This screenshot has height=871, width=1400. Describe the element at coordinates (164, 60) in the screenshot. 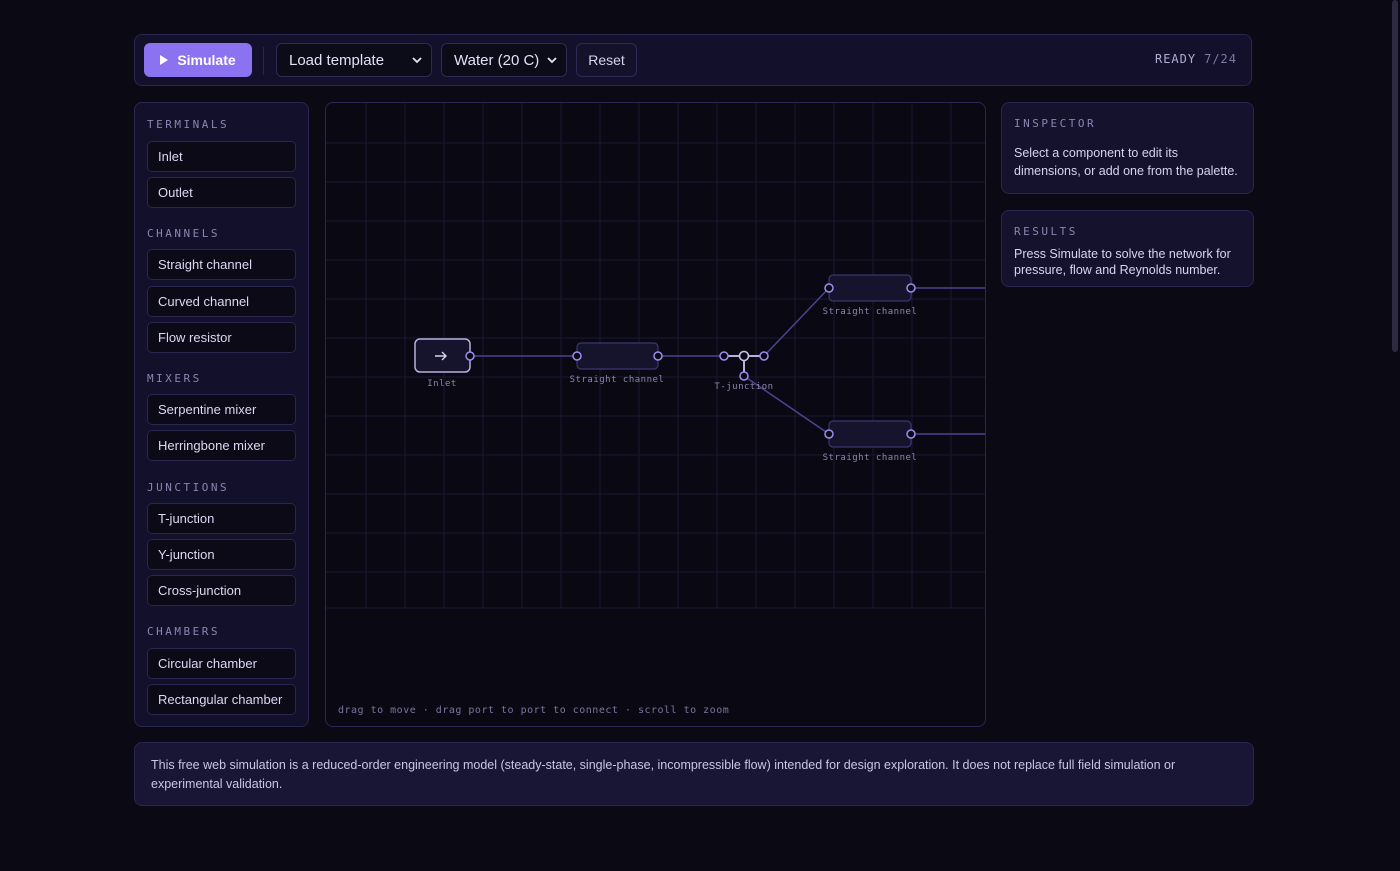

I see `play-icon` at that location.